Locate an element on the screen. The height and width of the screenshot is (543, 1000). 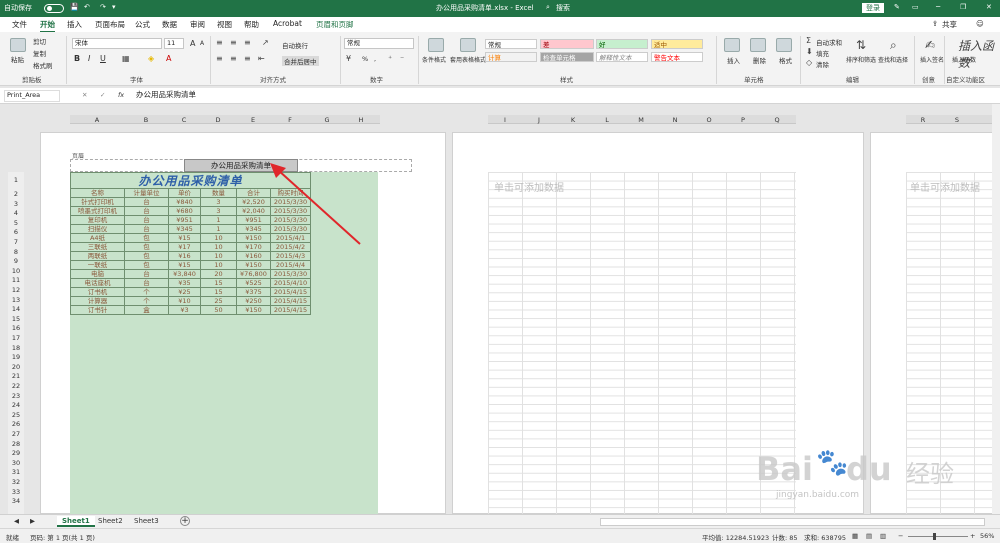
cell-price: ¥951 is located at coordinates (184, 220).